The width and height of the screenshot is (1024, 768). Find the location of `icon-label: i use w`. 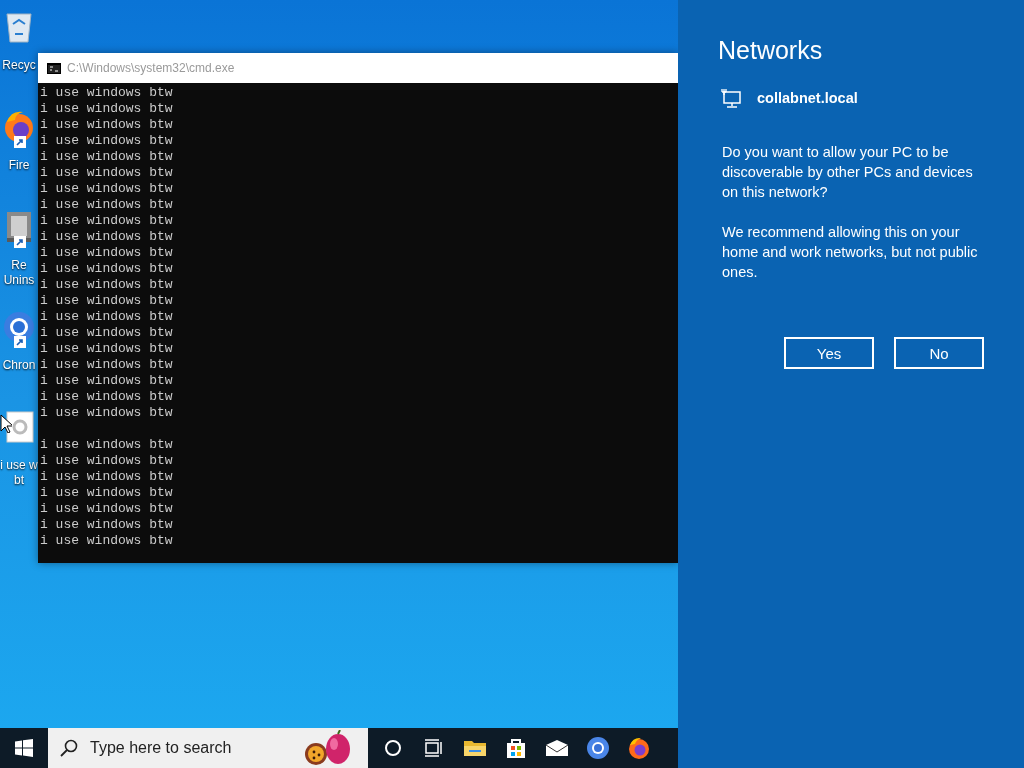

icon-label: i use w is located at coordinates (19, 465).